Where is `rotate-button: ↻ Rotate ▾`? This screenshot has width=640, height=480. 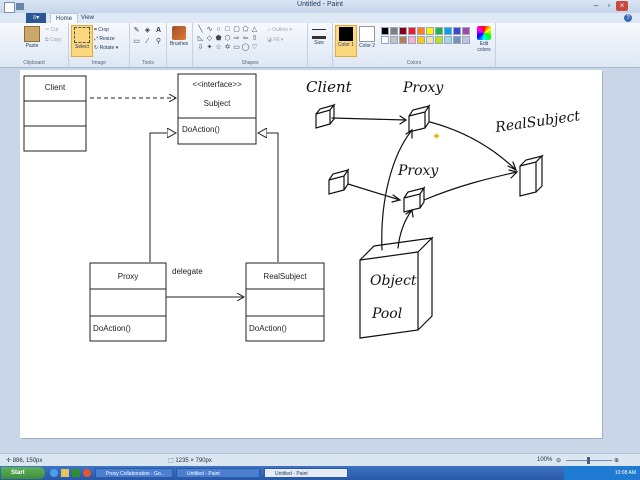 rotate-button: ↻ Rotate ▾ is located at coordinates (106, 48).